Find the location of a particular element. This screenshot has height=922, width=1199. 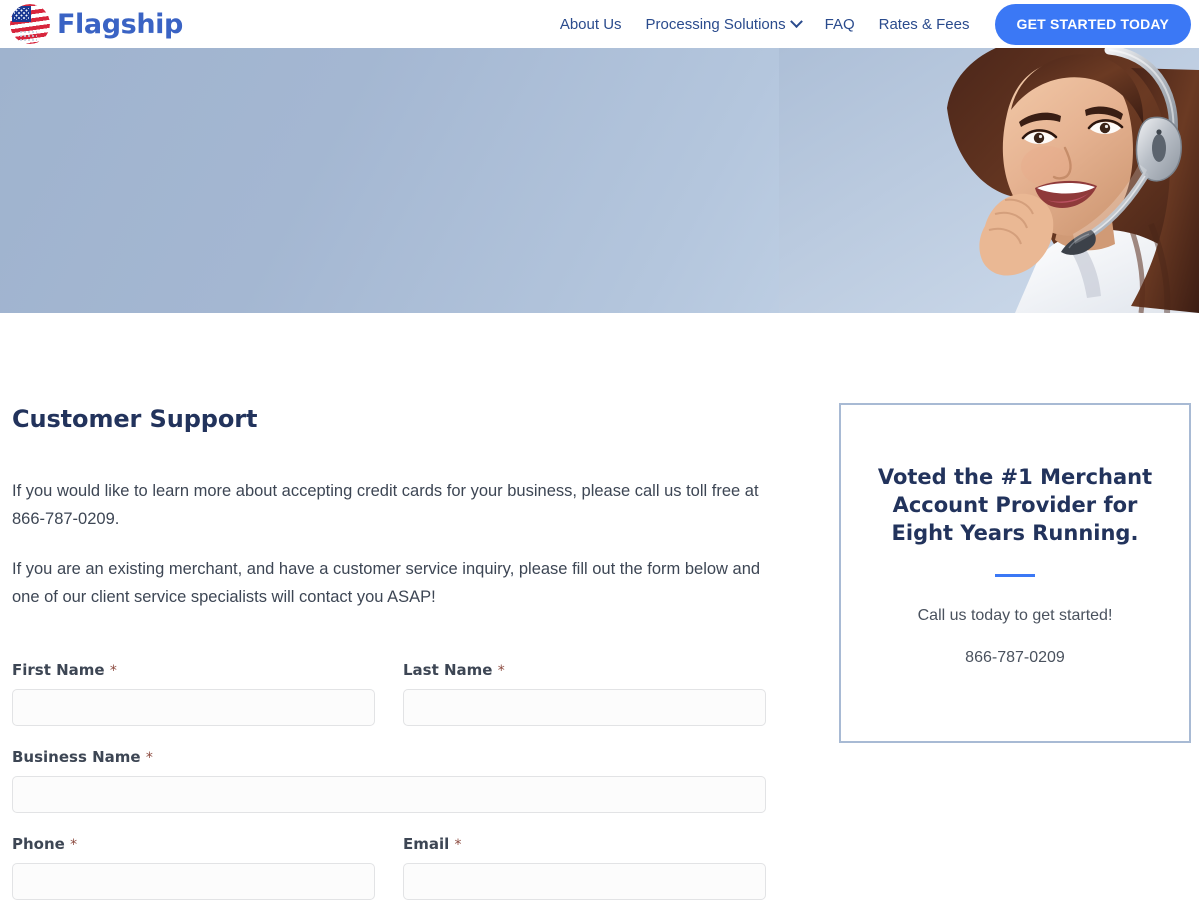

field-business-name: Business Name * is located at coordinates (389, 780).